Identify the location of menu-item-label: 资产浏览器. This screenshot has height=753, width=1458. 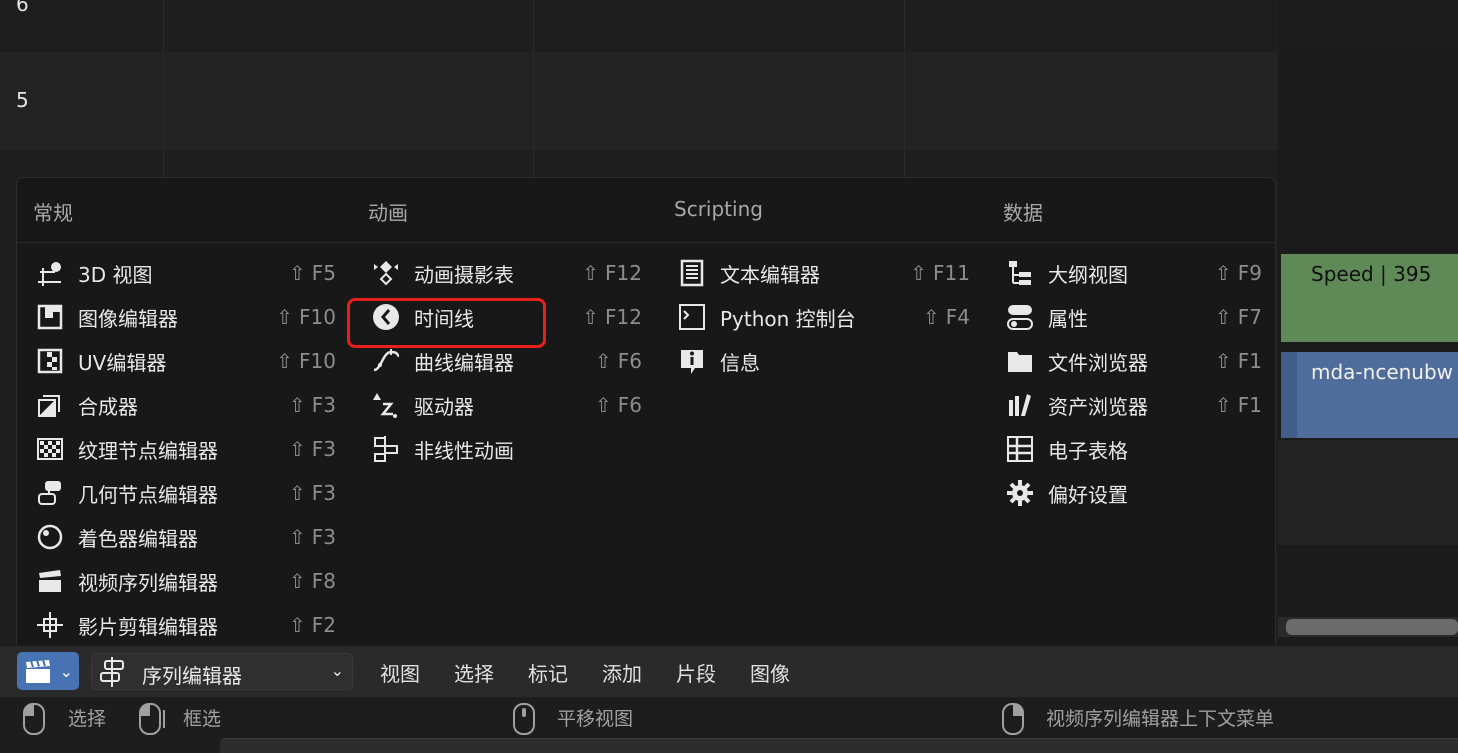
(1098, 406).